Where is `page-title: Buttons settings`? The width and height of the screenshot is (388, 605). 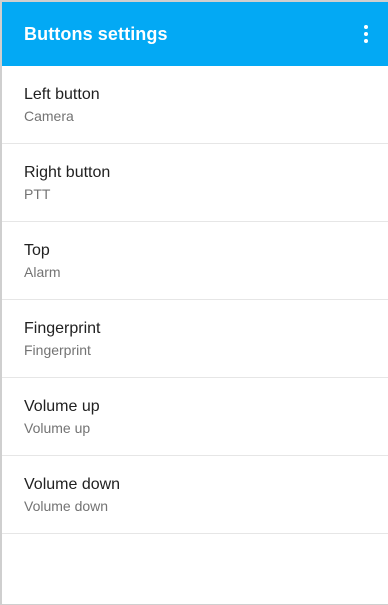
page-title: Buttons settings is located at coordinates (96, 33).